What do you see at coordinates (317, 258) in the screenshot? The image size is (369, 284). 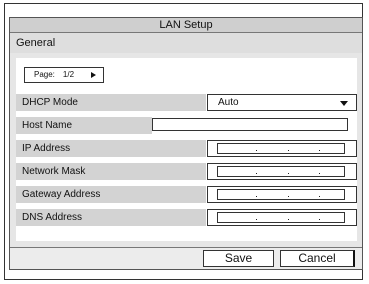 I see `cancel-button: Cancel` at bounding box center [317, 258].